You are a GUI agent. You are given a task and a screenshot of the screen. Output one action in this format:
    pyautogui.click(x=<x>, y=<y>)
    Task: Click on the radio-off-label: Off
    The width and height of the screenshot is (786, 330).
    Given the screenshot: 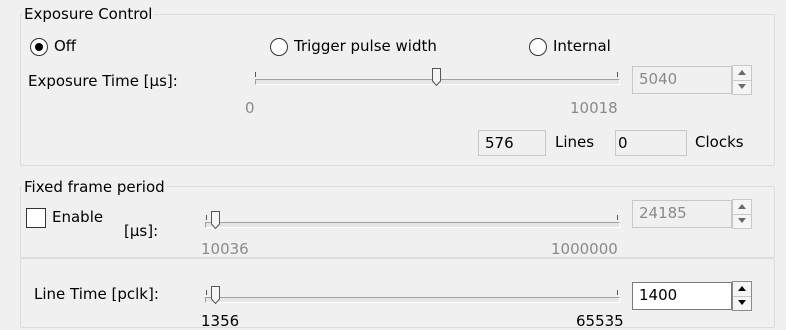 What is the action you would take?
    pyautogui.click(x=65, y=46)
    